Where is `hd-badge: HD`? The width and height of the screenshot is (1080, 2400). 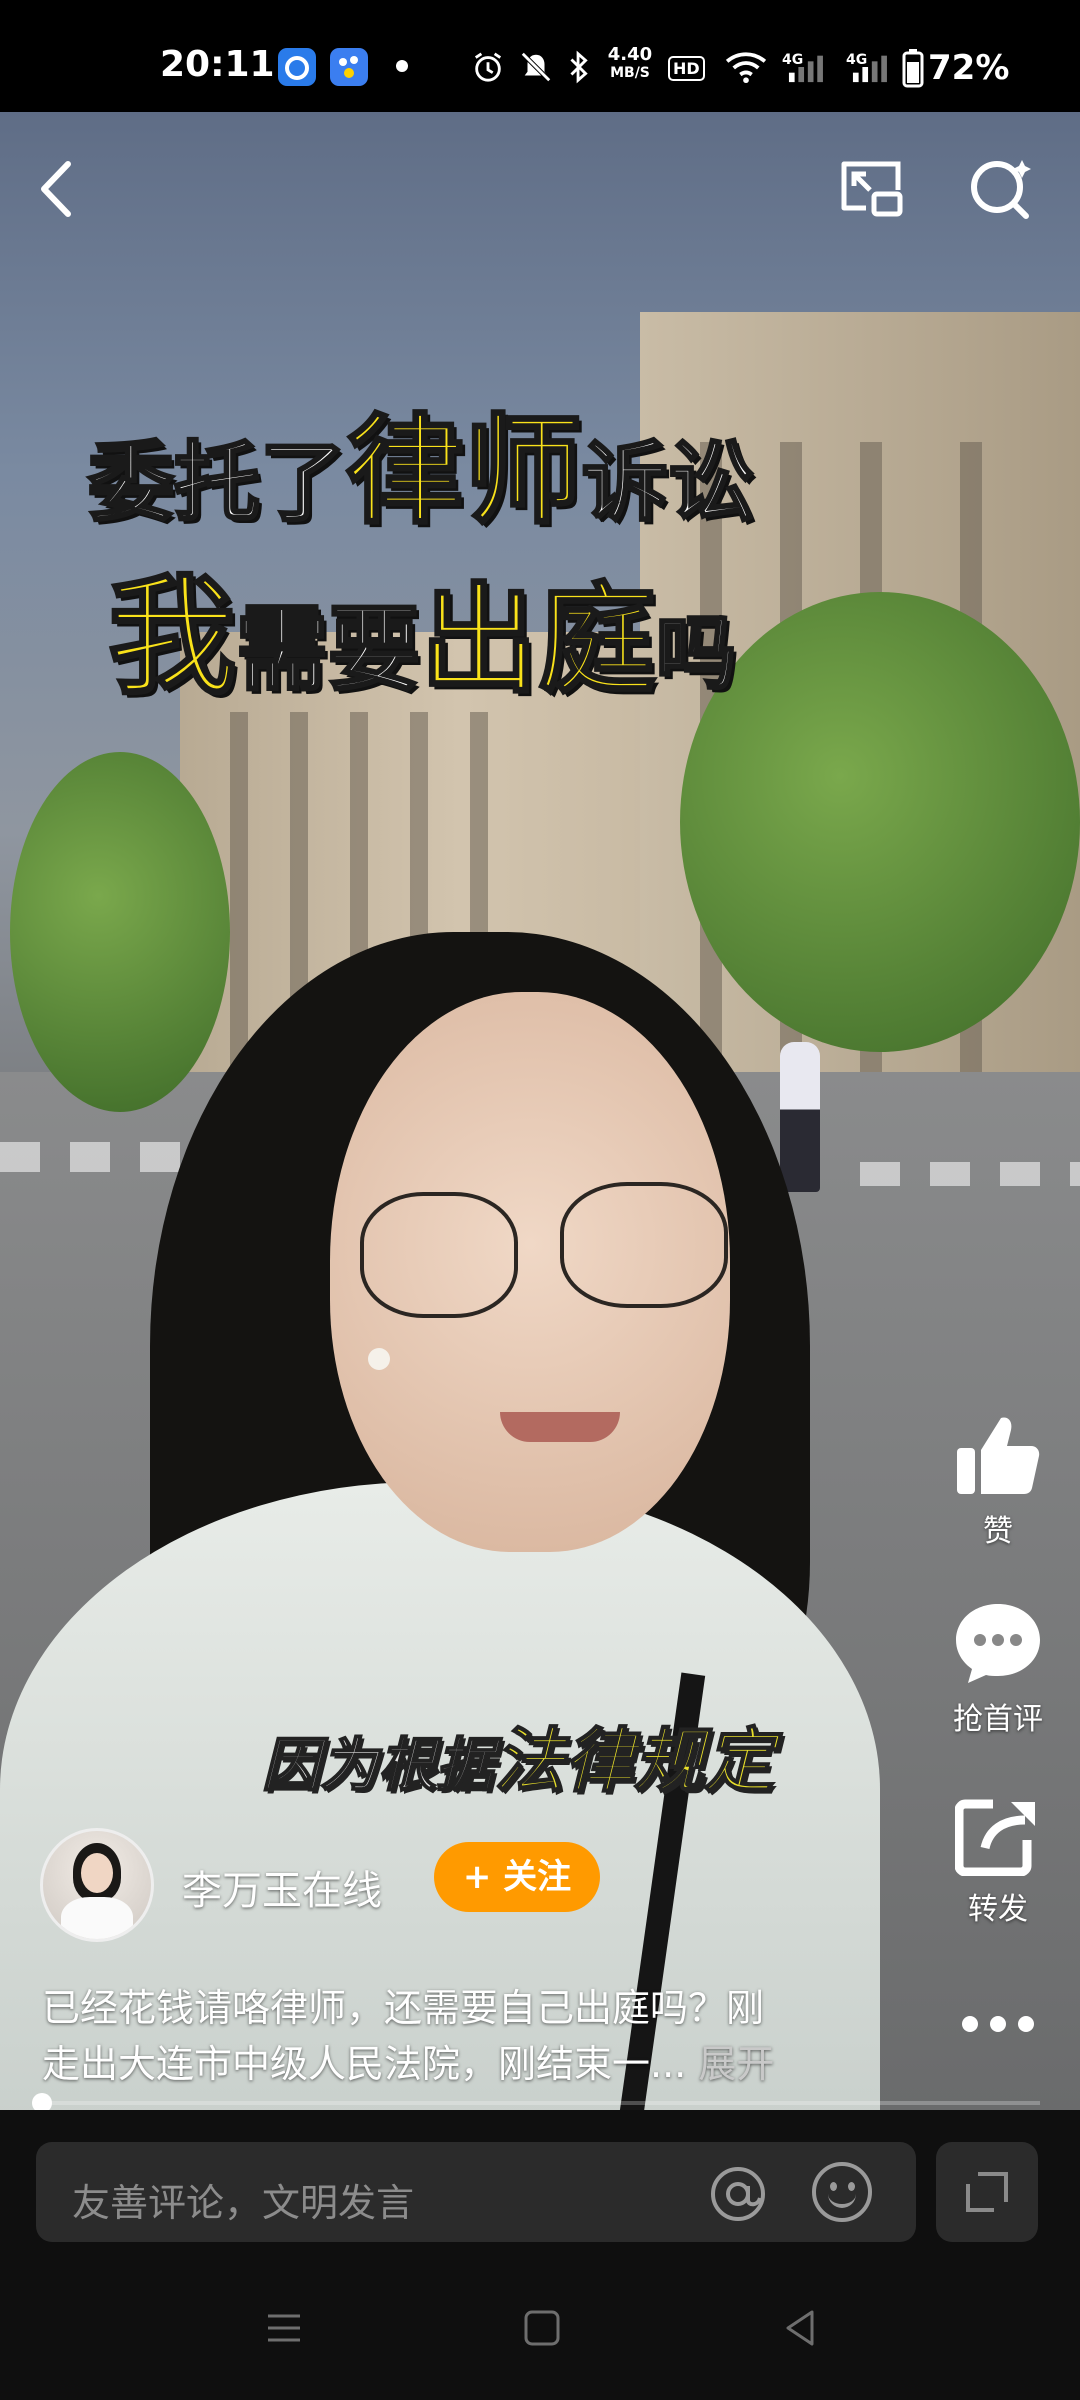 hd-badge: HD is located at coordinates (686, 68).